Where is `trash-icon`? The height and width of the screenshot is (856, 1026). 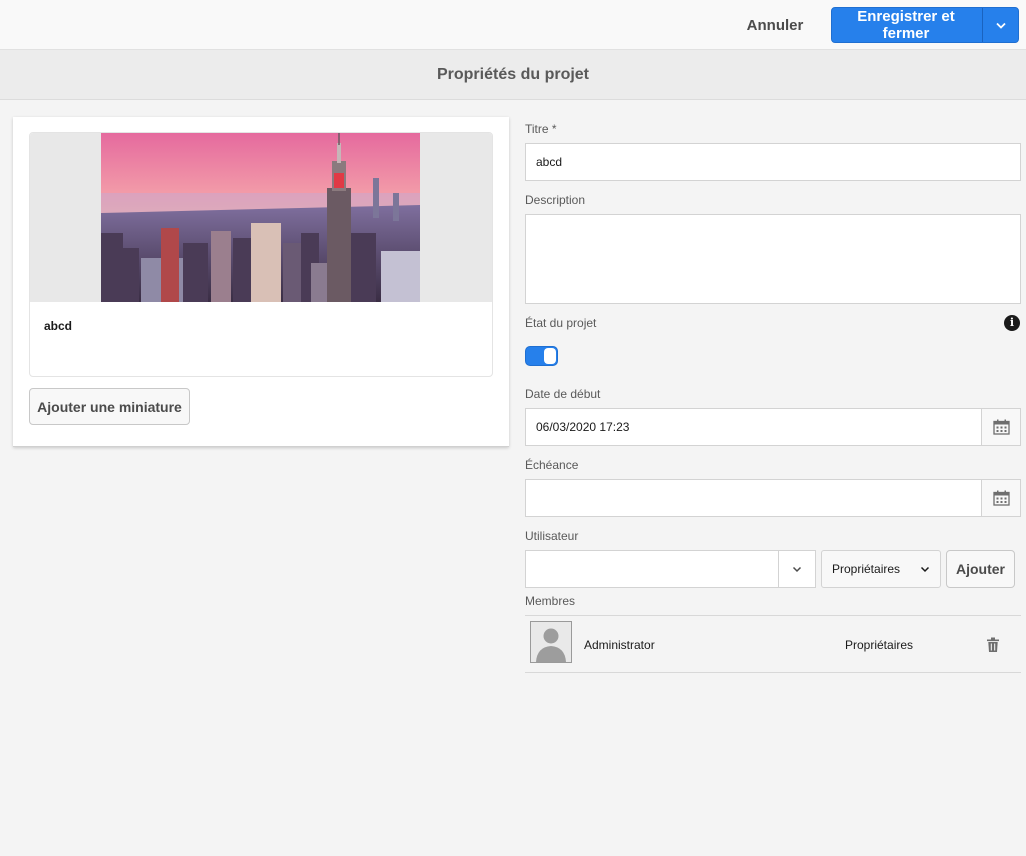 trash-icon is located at coordinates (993, 645).